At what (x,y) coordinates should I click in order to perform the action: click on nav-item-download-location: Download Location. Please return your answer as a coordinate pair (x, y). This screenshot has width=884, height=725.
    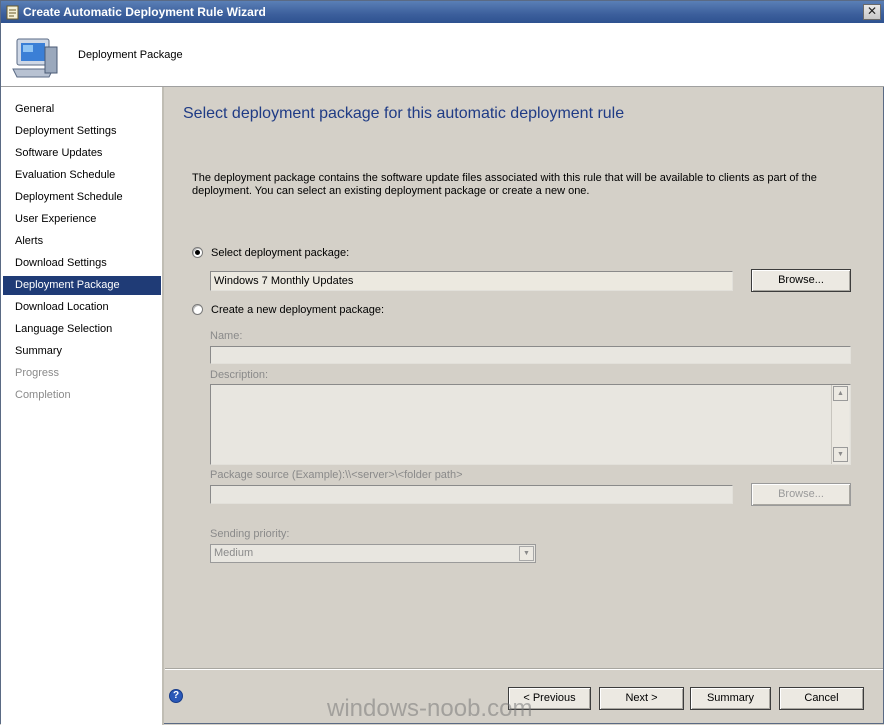
    Looking at the image, I should click on (82, 307).